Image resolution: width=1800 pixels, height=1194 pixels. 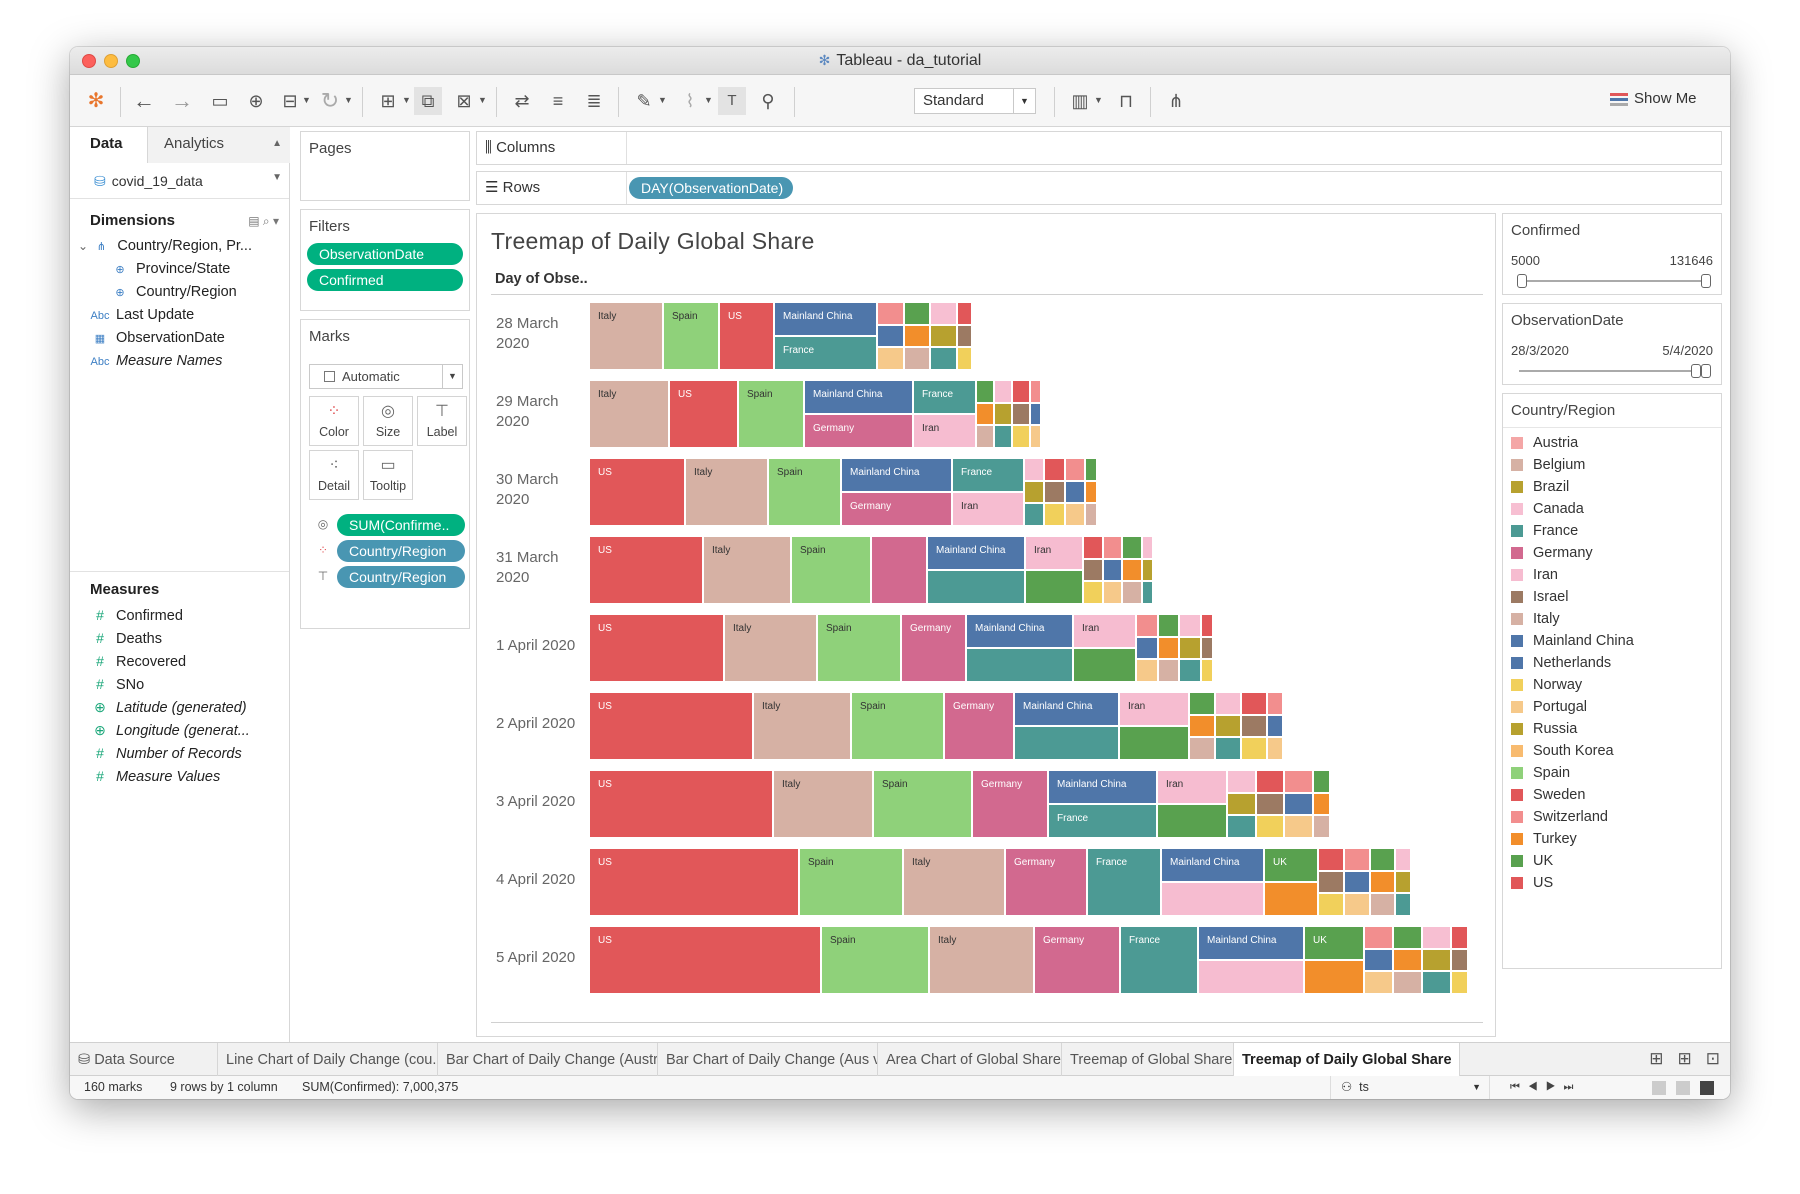 I want to click on legend-item: Canada, so click(x=1612, y=509).